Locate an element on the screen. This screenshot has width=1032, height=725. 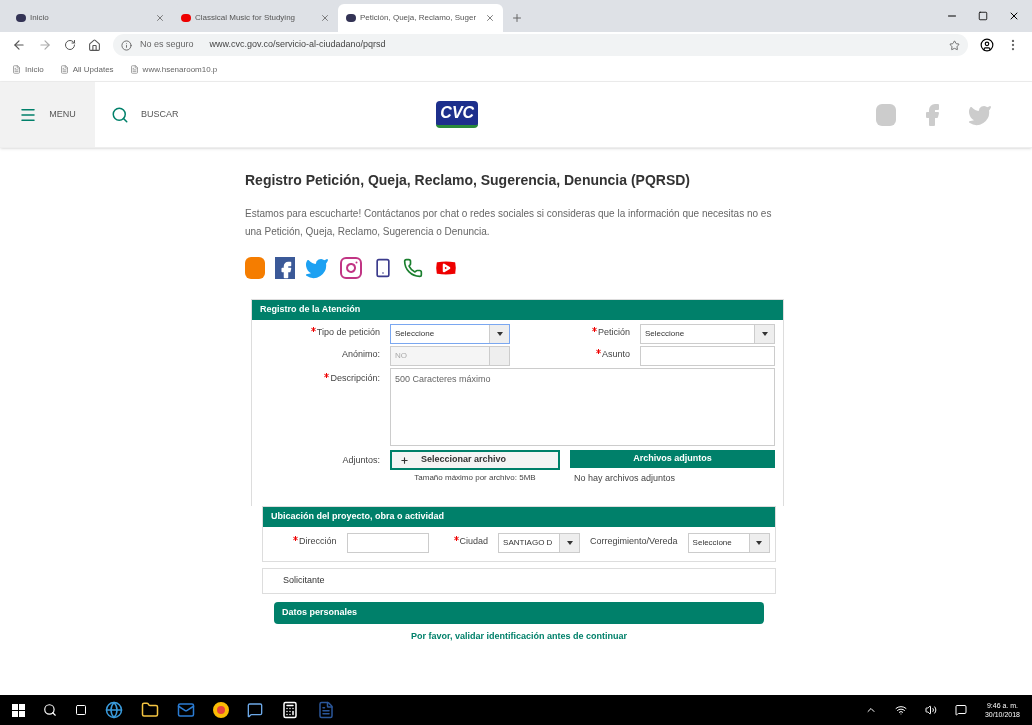
field-label: Descripción: is located at coordinates (355, 378).